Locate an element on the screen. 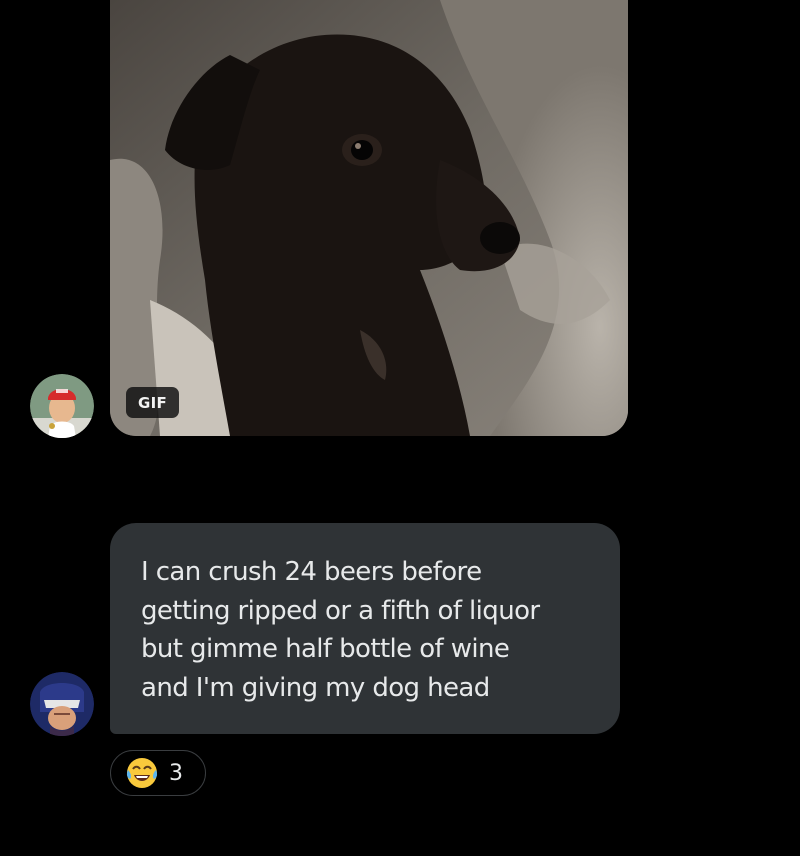  user-avatar-red-cap-icon is located at coordinates (62, 406).